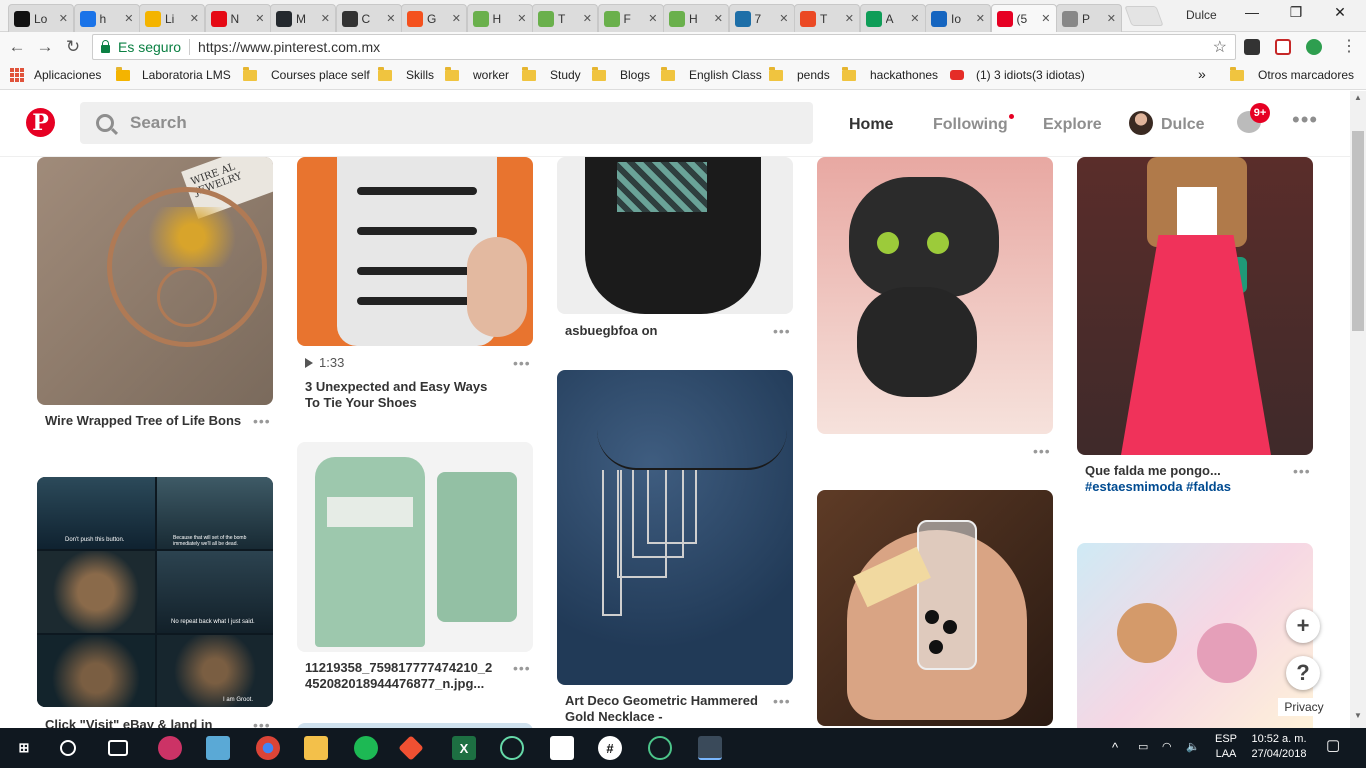 The height and width of the screenshot is (768, 1366). Describe the element at coordinates (1283, 47) in the screenshot. I see `extension-pocket-icon` at that location.